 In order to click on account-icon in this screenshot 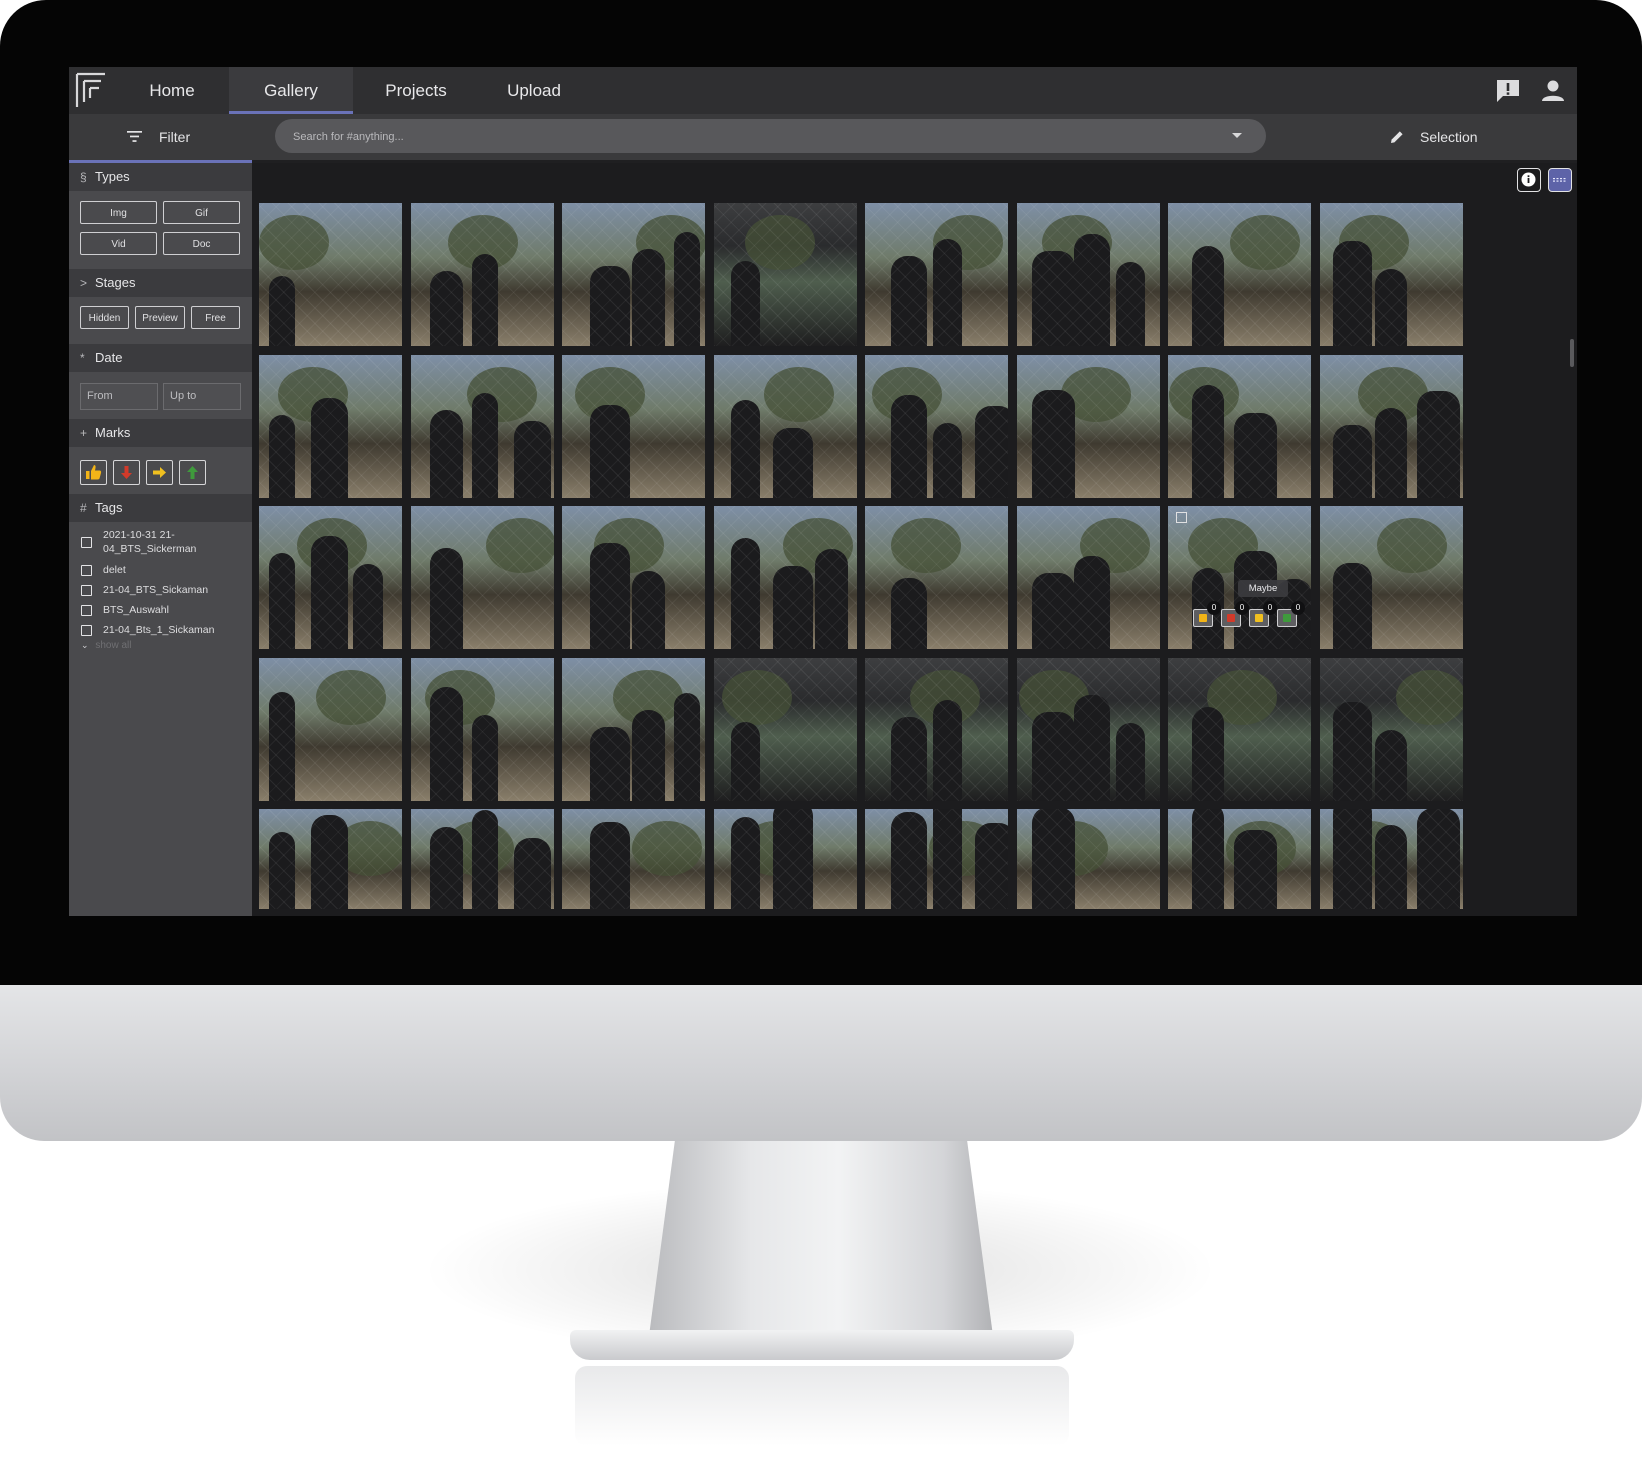, I will do `click(1553, 91)`.